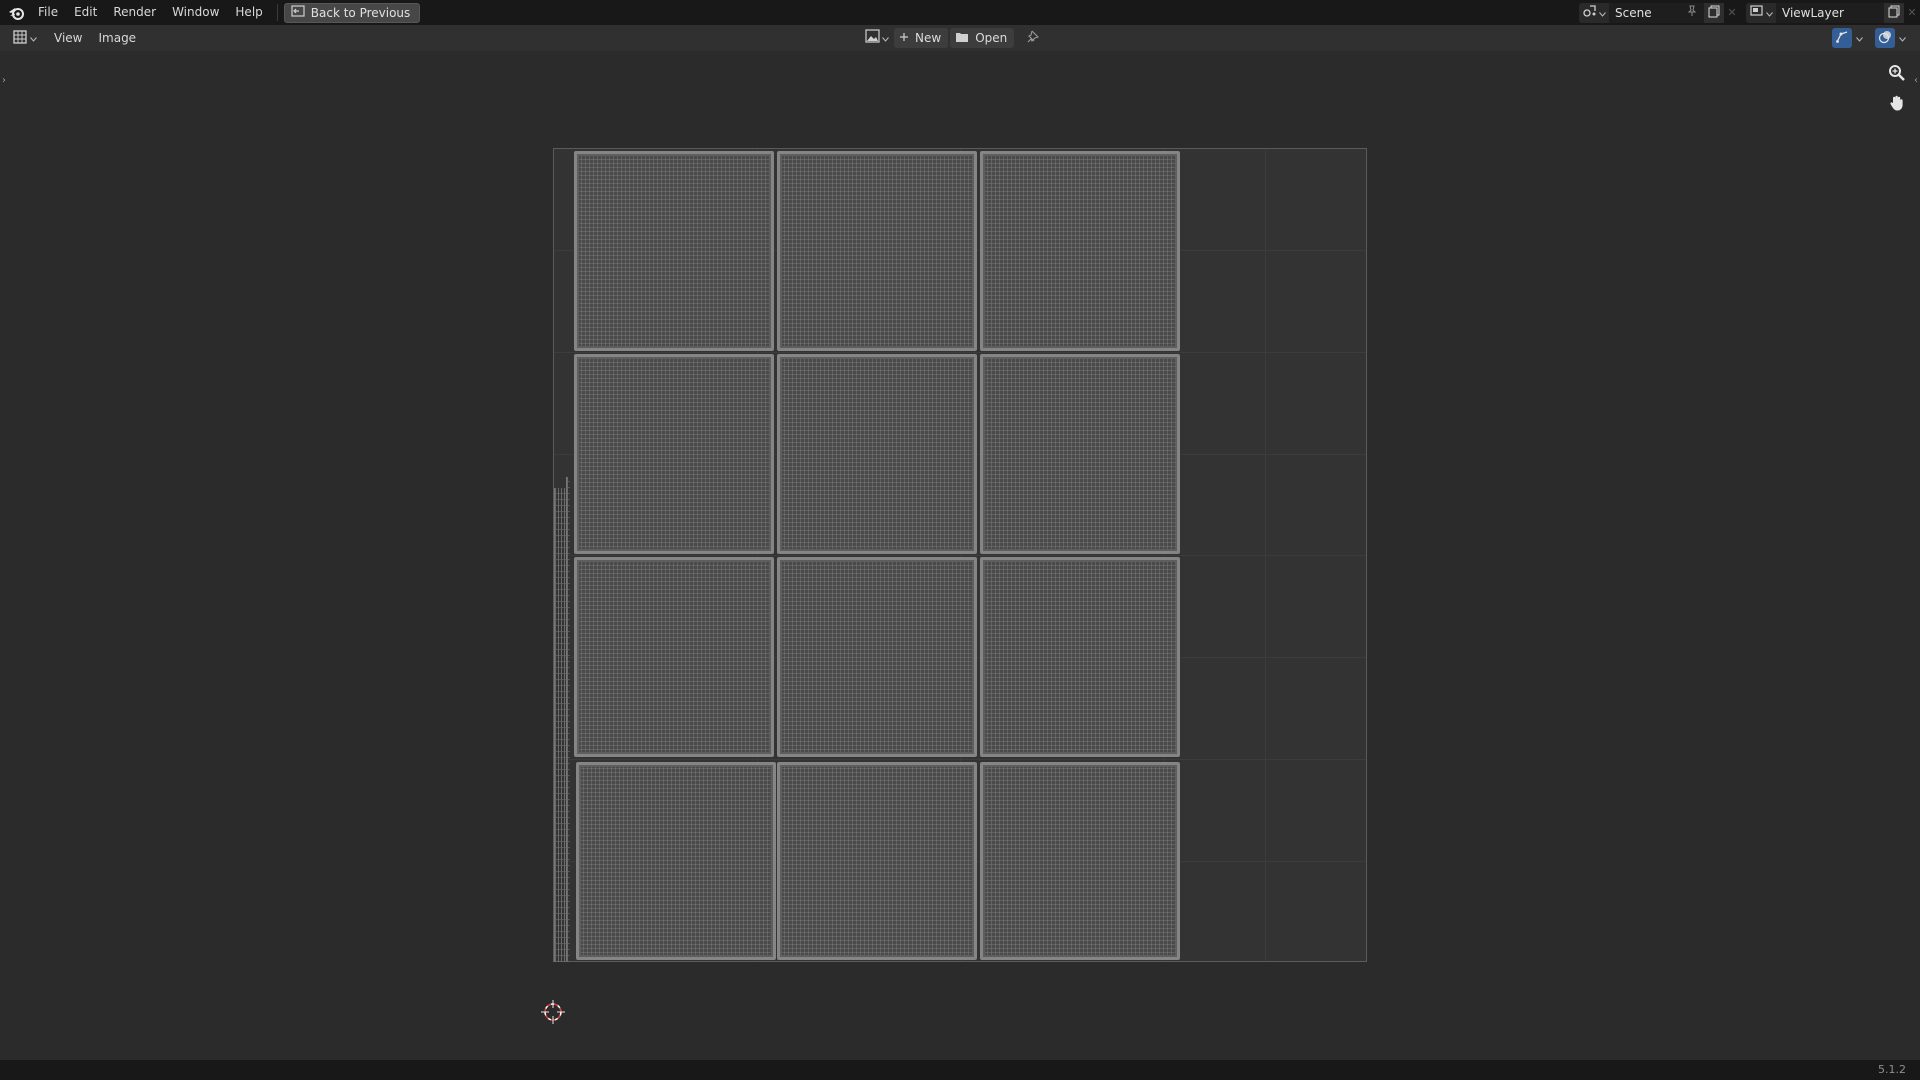 The width and height of the screenshot is (1920, 1080). What do you see at coordinates (134, 12) in the screenshot?
I see `menu-render: Render` at bounding box center [134, 12].